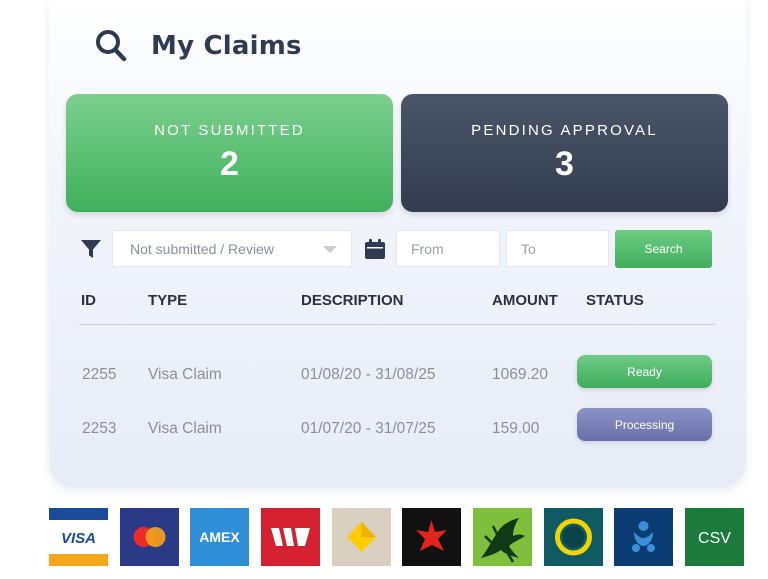 The image size is (768, 579). Describe the element at coordinates (149, 537) in the screenshot. I see `mastercard-logo` at that location.